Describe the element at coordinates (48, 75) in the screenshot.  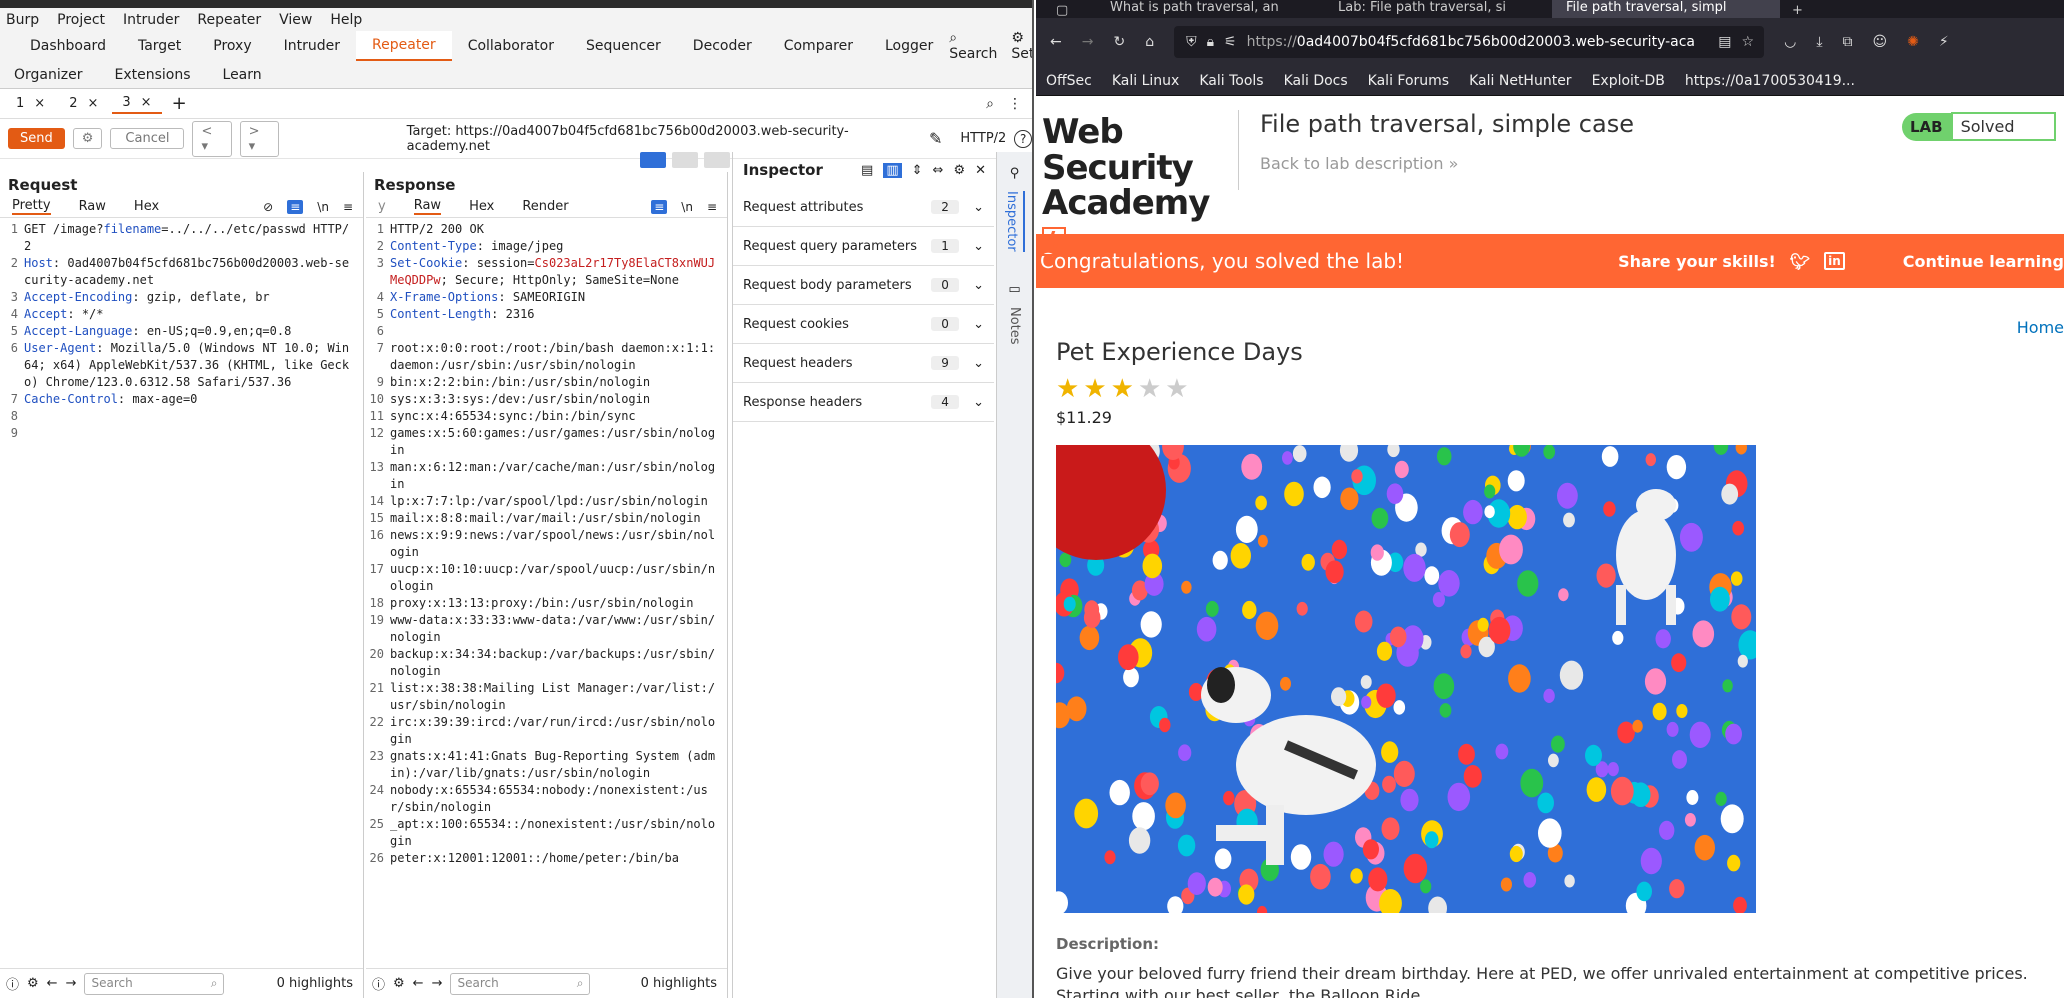
I see `tool-organizer: Organizer` at that location.